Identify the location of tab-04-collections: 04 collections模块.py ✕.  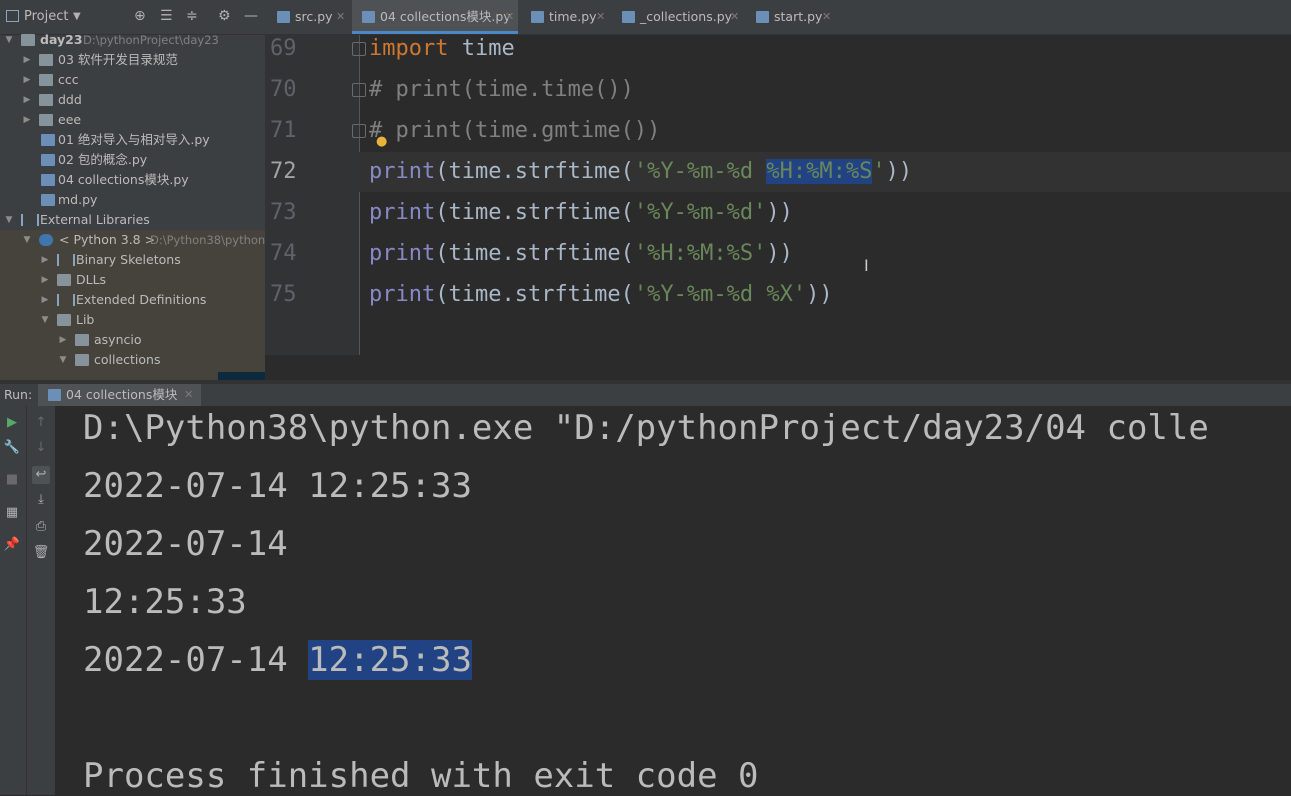
(435, 17).